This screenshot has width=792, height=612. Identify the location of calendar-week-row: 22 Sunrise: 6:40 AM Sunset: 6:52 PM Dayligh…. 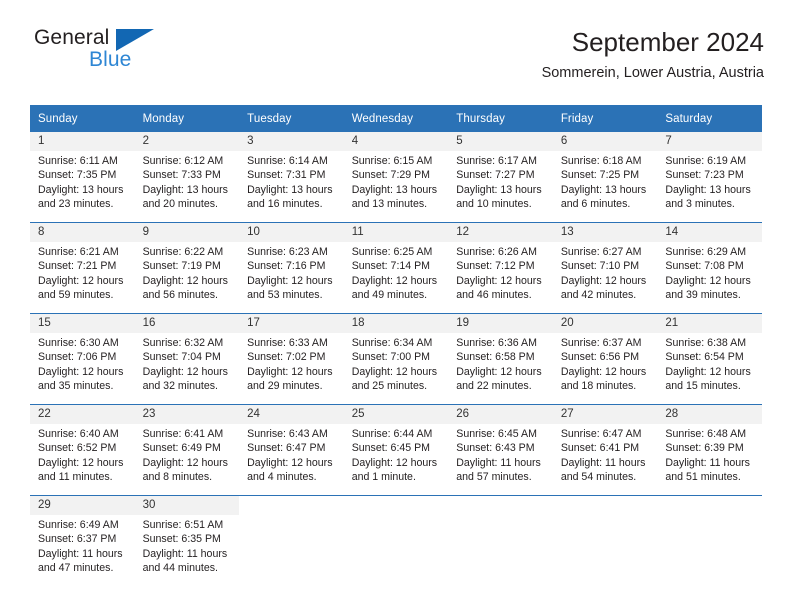
(396, 450).